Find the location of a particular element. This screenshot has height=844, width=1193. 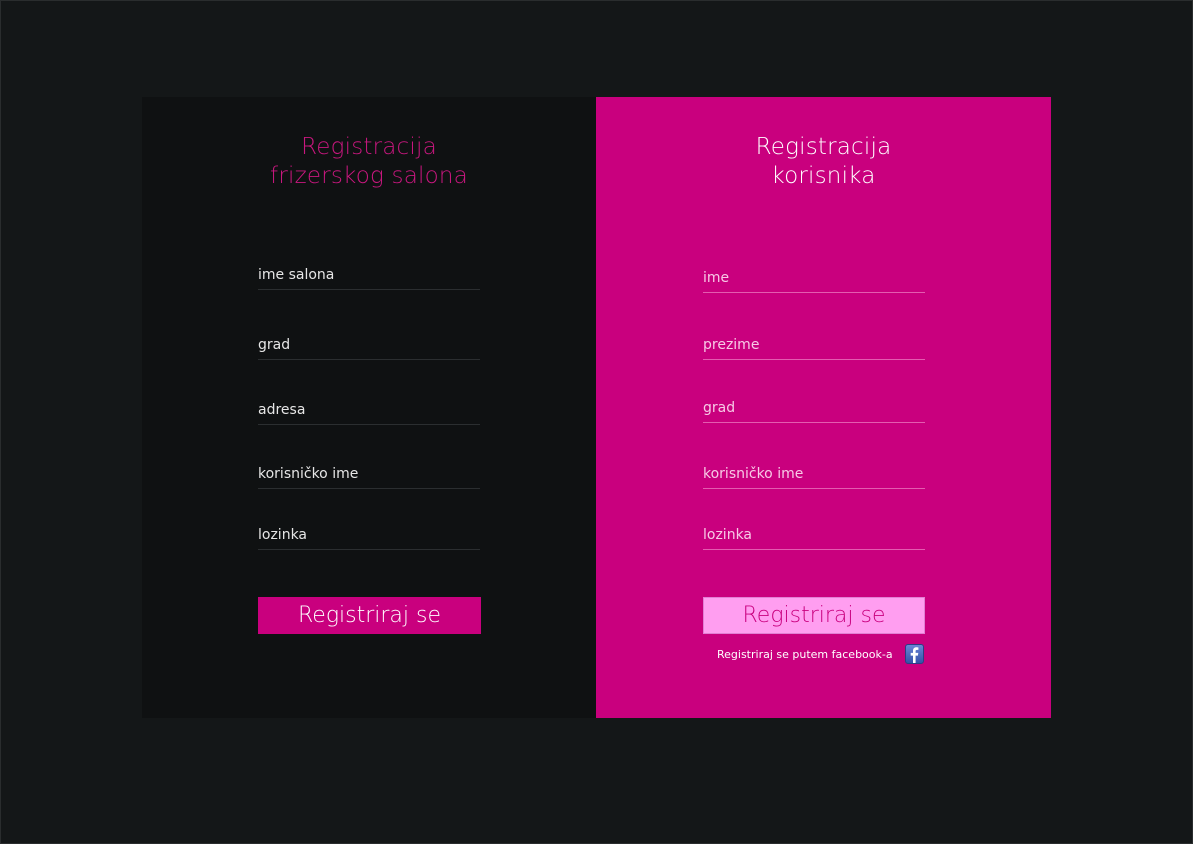

user-firstname-field: ime is located at coordinates (814, 281).